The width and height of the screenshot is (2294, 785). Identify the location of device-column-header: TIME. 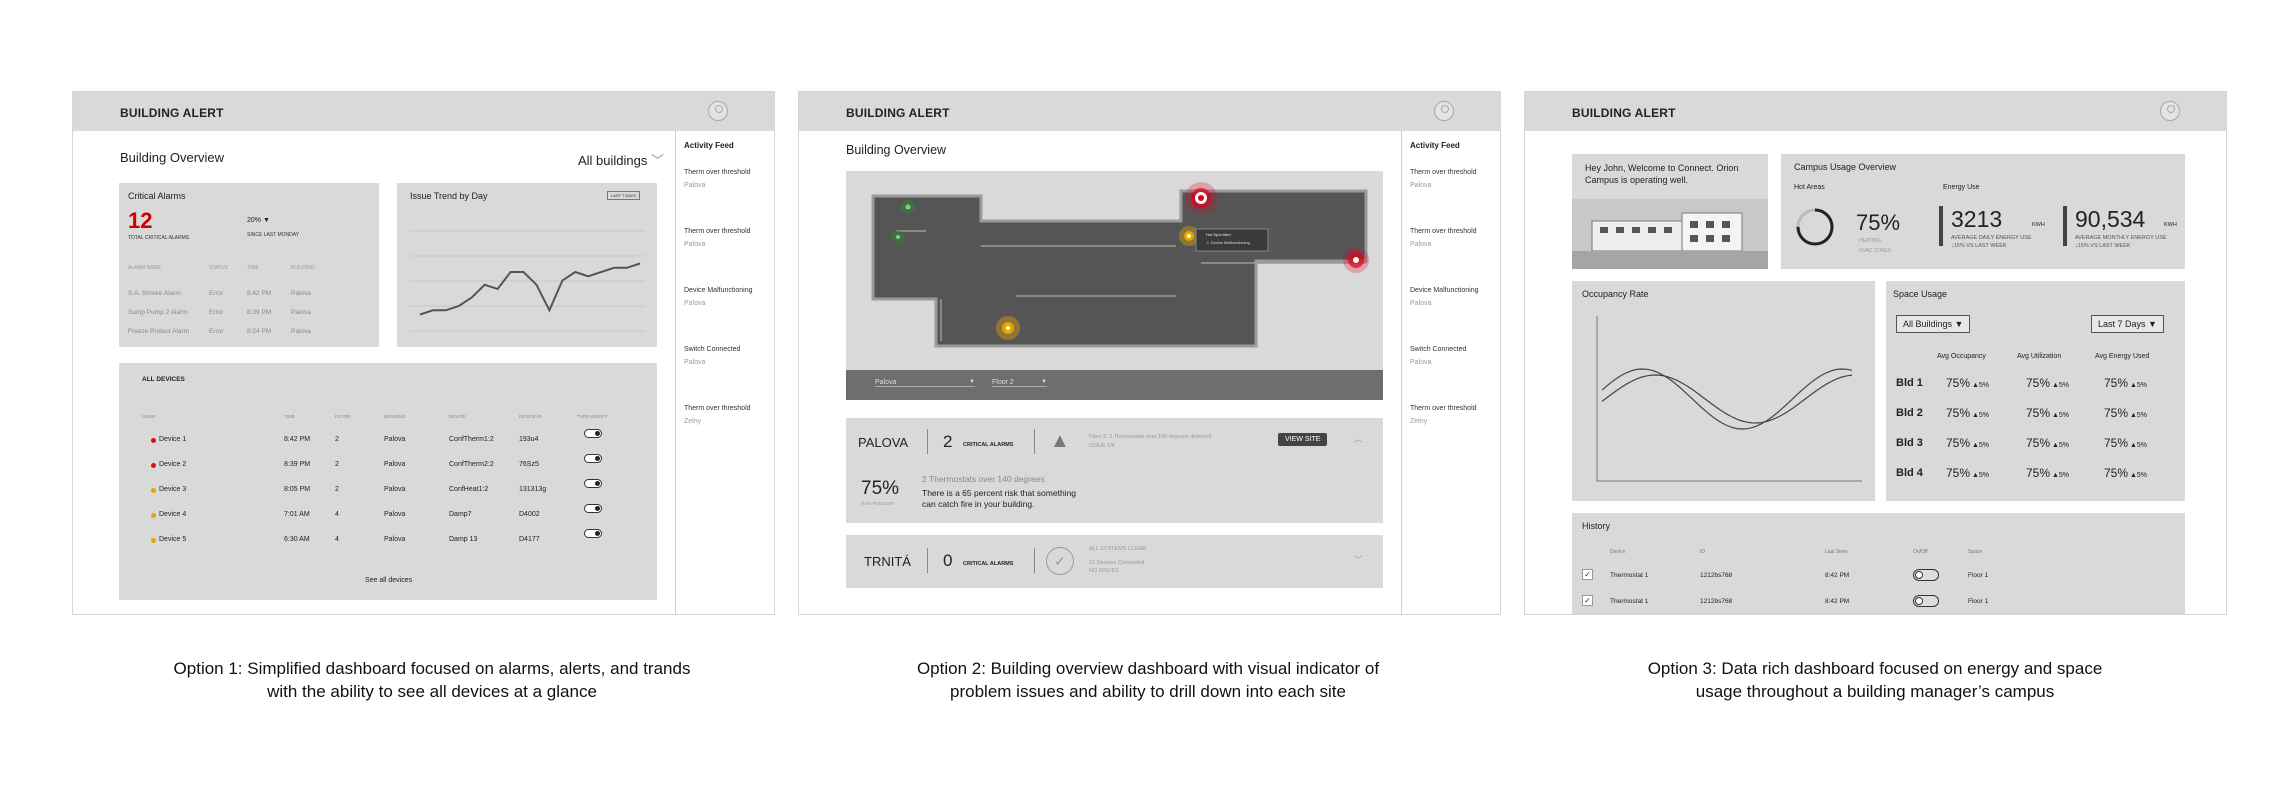
(289, 416).